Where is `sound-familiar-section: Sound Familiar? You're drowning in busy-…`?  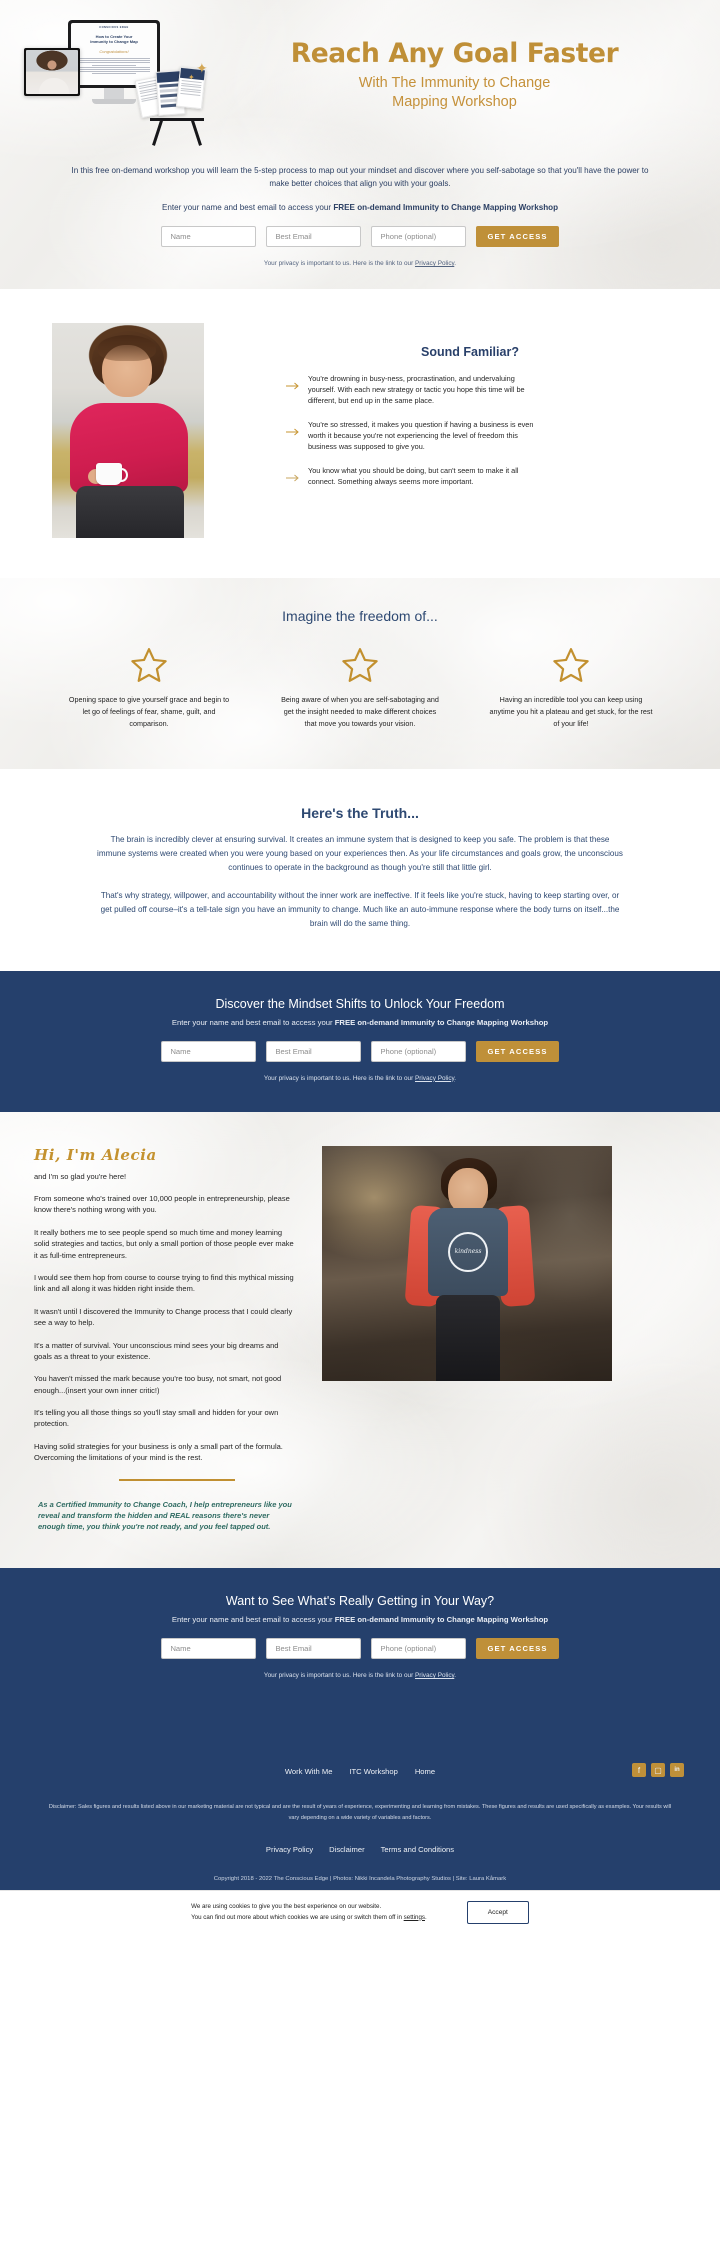
sound-familiar-section: Sound Familiar? You're drowning in busy-… is located at coordinates (360, 434).